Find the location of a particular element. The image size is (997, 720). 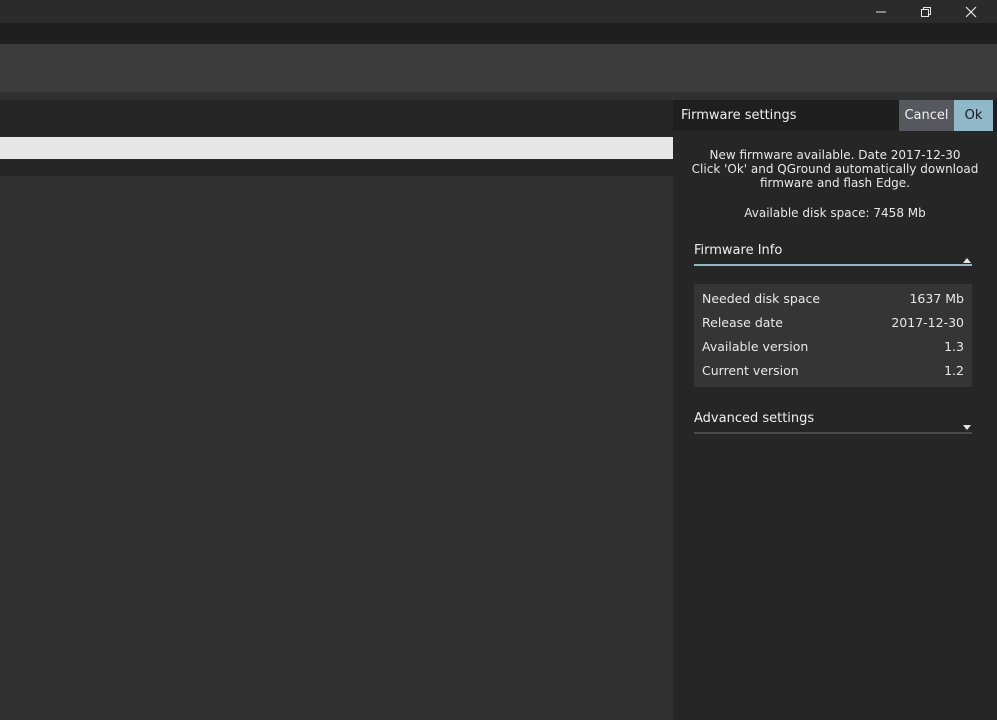

content-header is located at coordinates (336, 118).